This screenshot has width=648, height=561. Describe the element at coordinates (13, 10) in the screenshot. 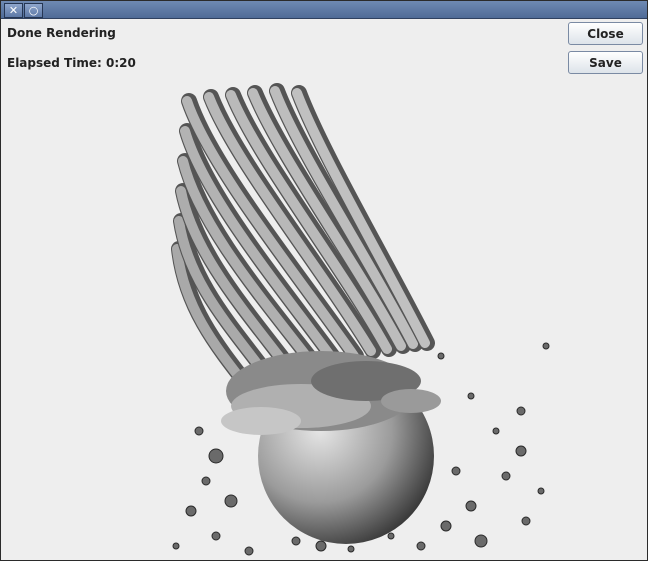

I see `close-icon: ✕` at that location.